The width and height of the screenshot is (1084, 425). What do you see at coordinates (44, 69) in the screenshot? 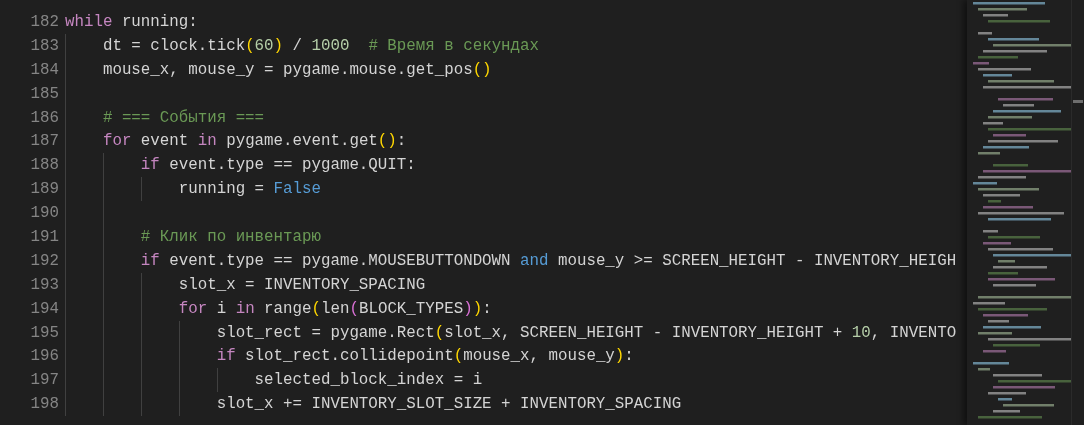
I see `line-number: 184` at bounding box center [44, 69].